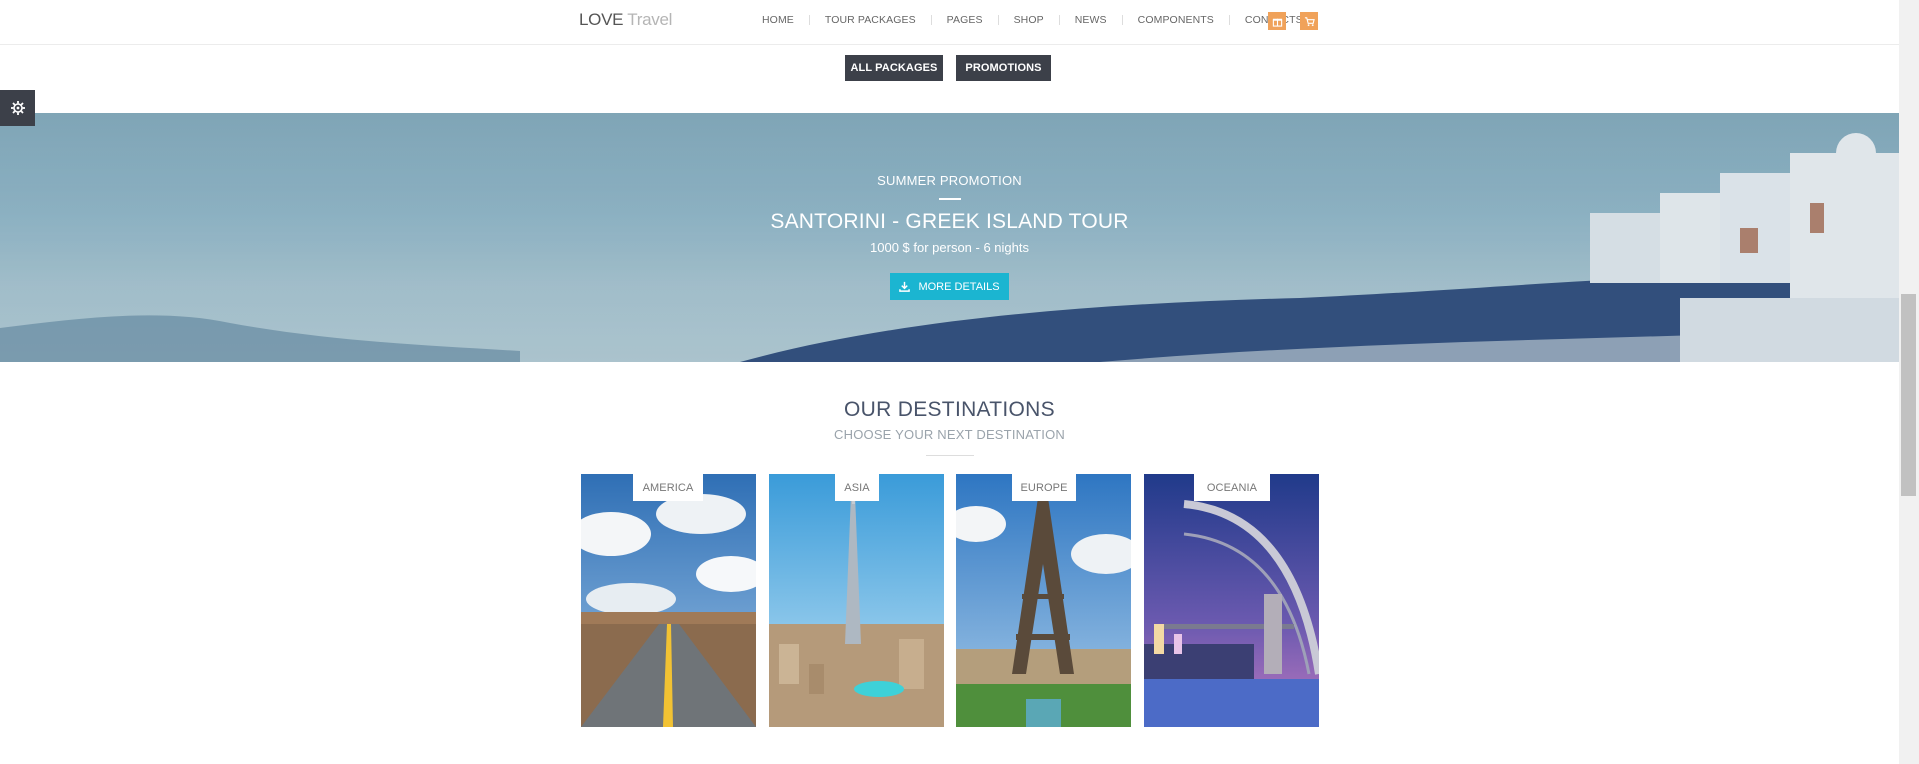  What do you see at coordinates (949, 247) in the screenshot?
I see `hero-subtitle: 1000 $ for person - 6 nights` at bounding box center [949, 247].